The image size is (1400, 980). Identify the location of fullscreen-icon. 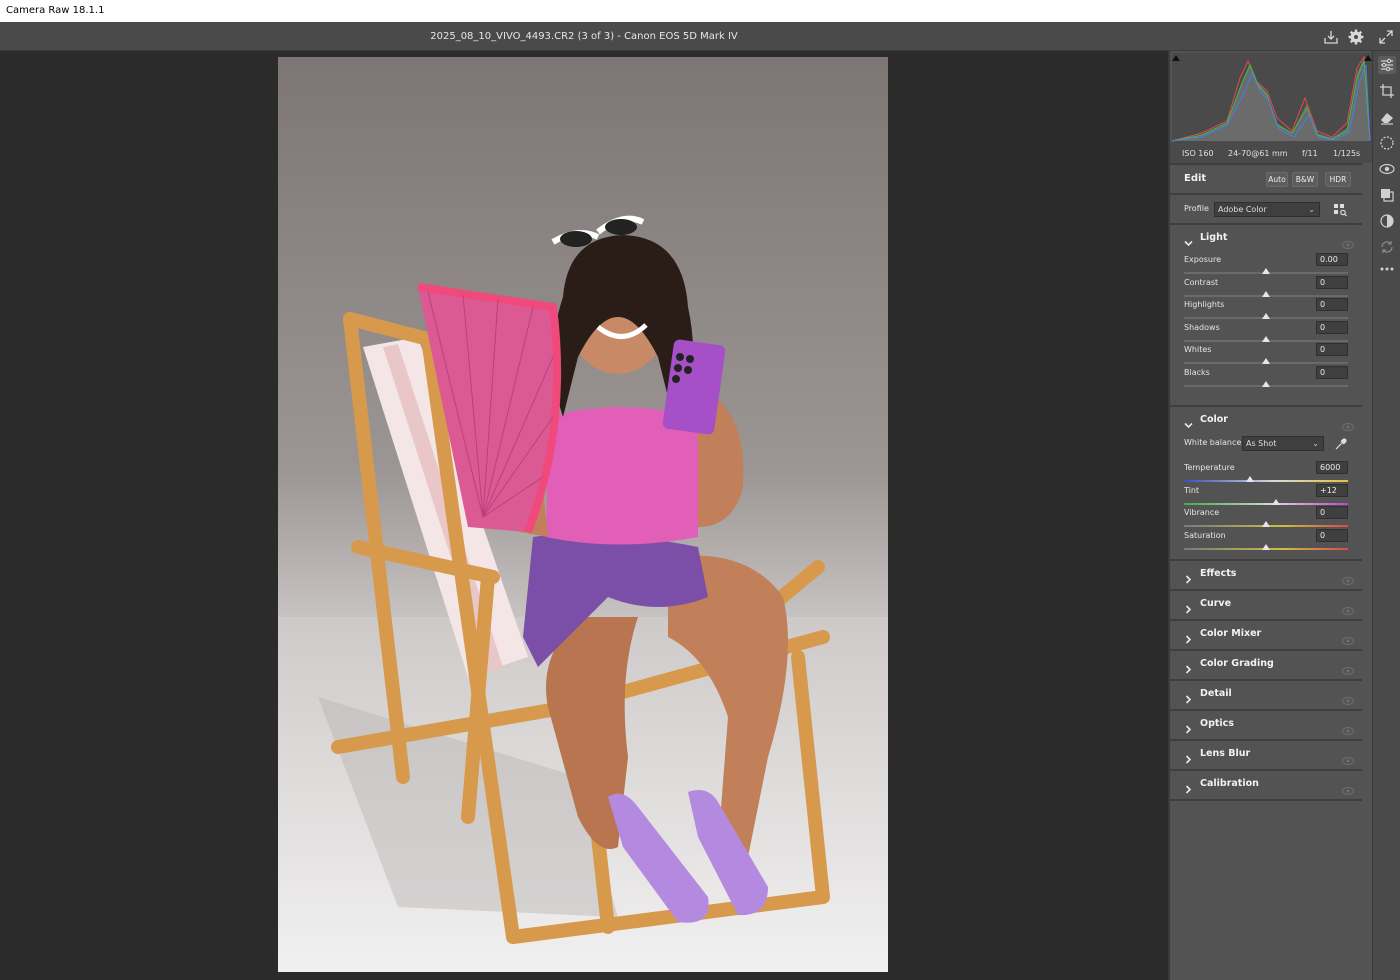
(1386, 37).